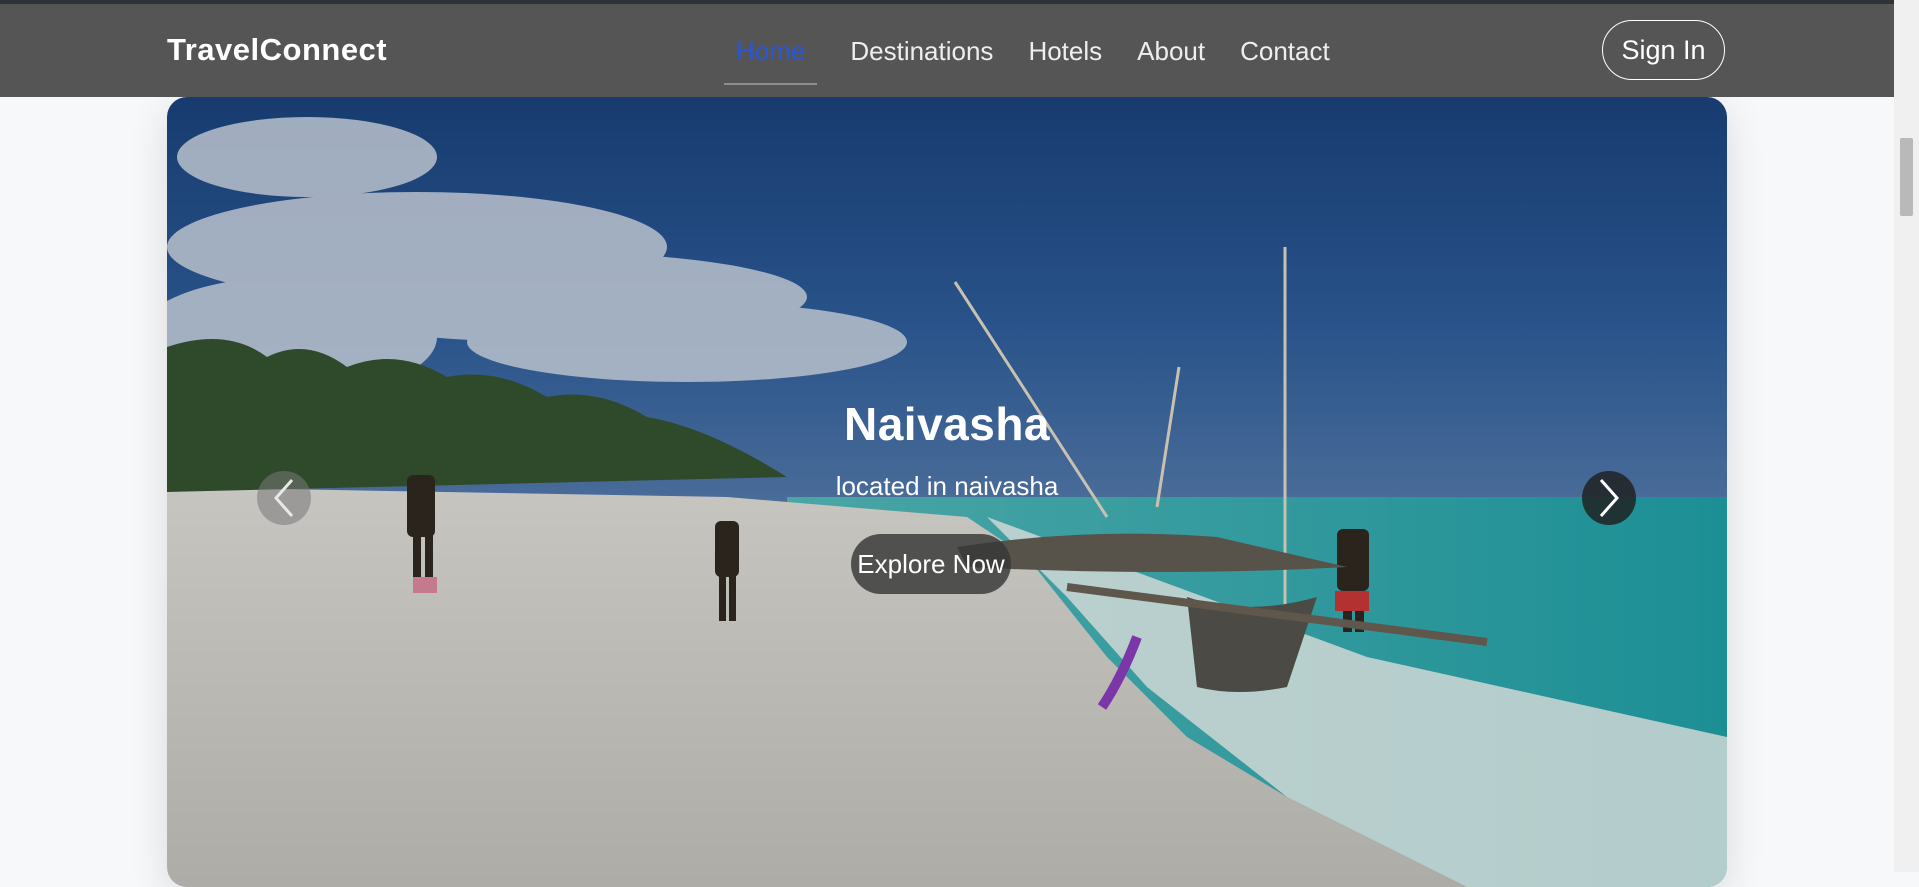 This screenshot has height=887, width=1919. What do you see at coordinates (1171, 59) in the screenshot?
I see `nav-link-about: About` at bounding box center [1171, 59].